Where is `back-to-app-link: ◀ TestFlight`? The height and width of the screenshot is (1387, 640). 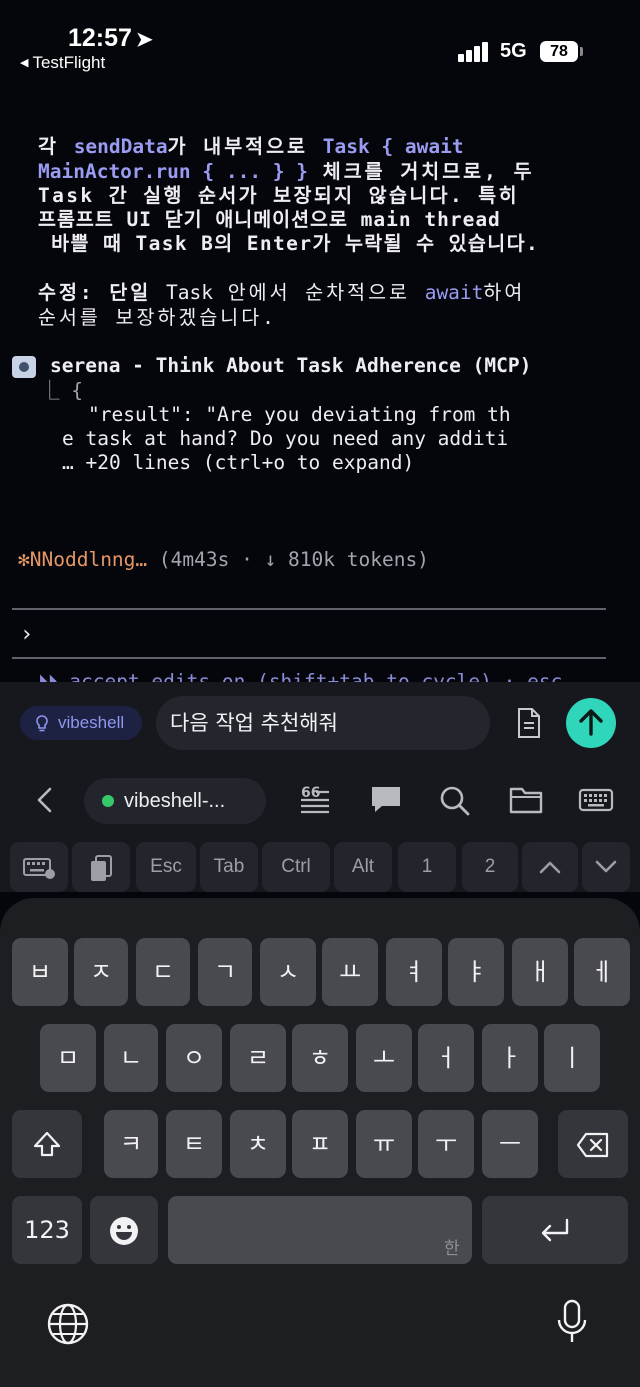
back-to-app-link: ◀ TestFlight is located at coordinates (62, 63).